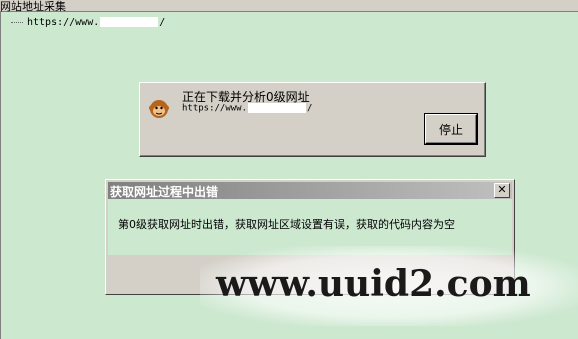 The image size is (578, 339). Describe the element at coordinates (289, 6) in the screenshot. I see `window-titlebar: 网站地址采集` at that location.